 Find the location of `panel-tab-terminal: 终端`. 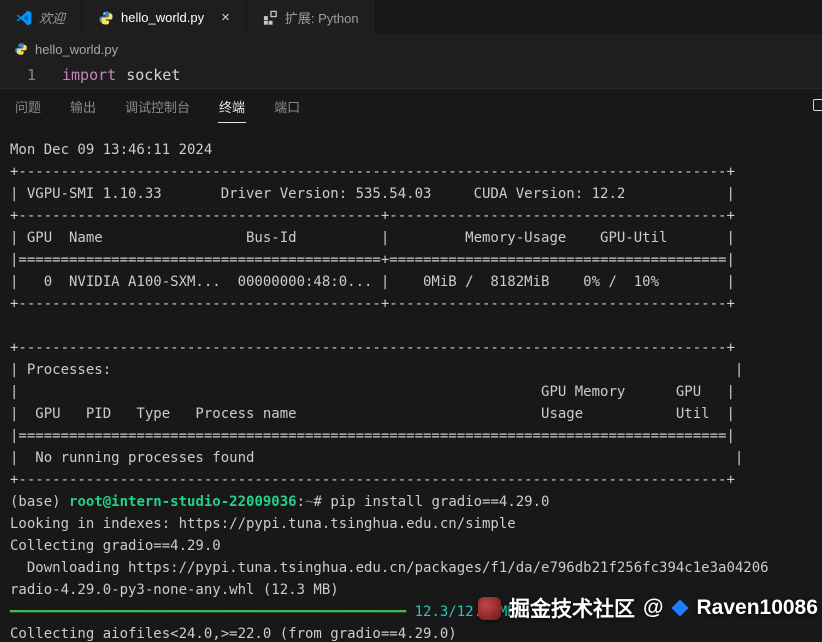

panel-tab-terminal: 终端 is located at coordinates (232, 106).